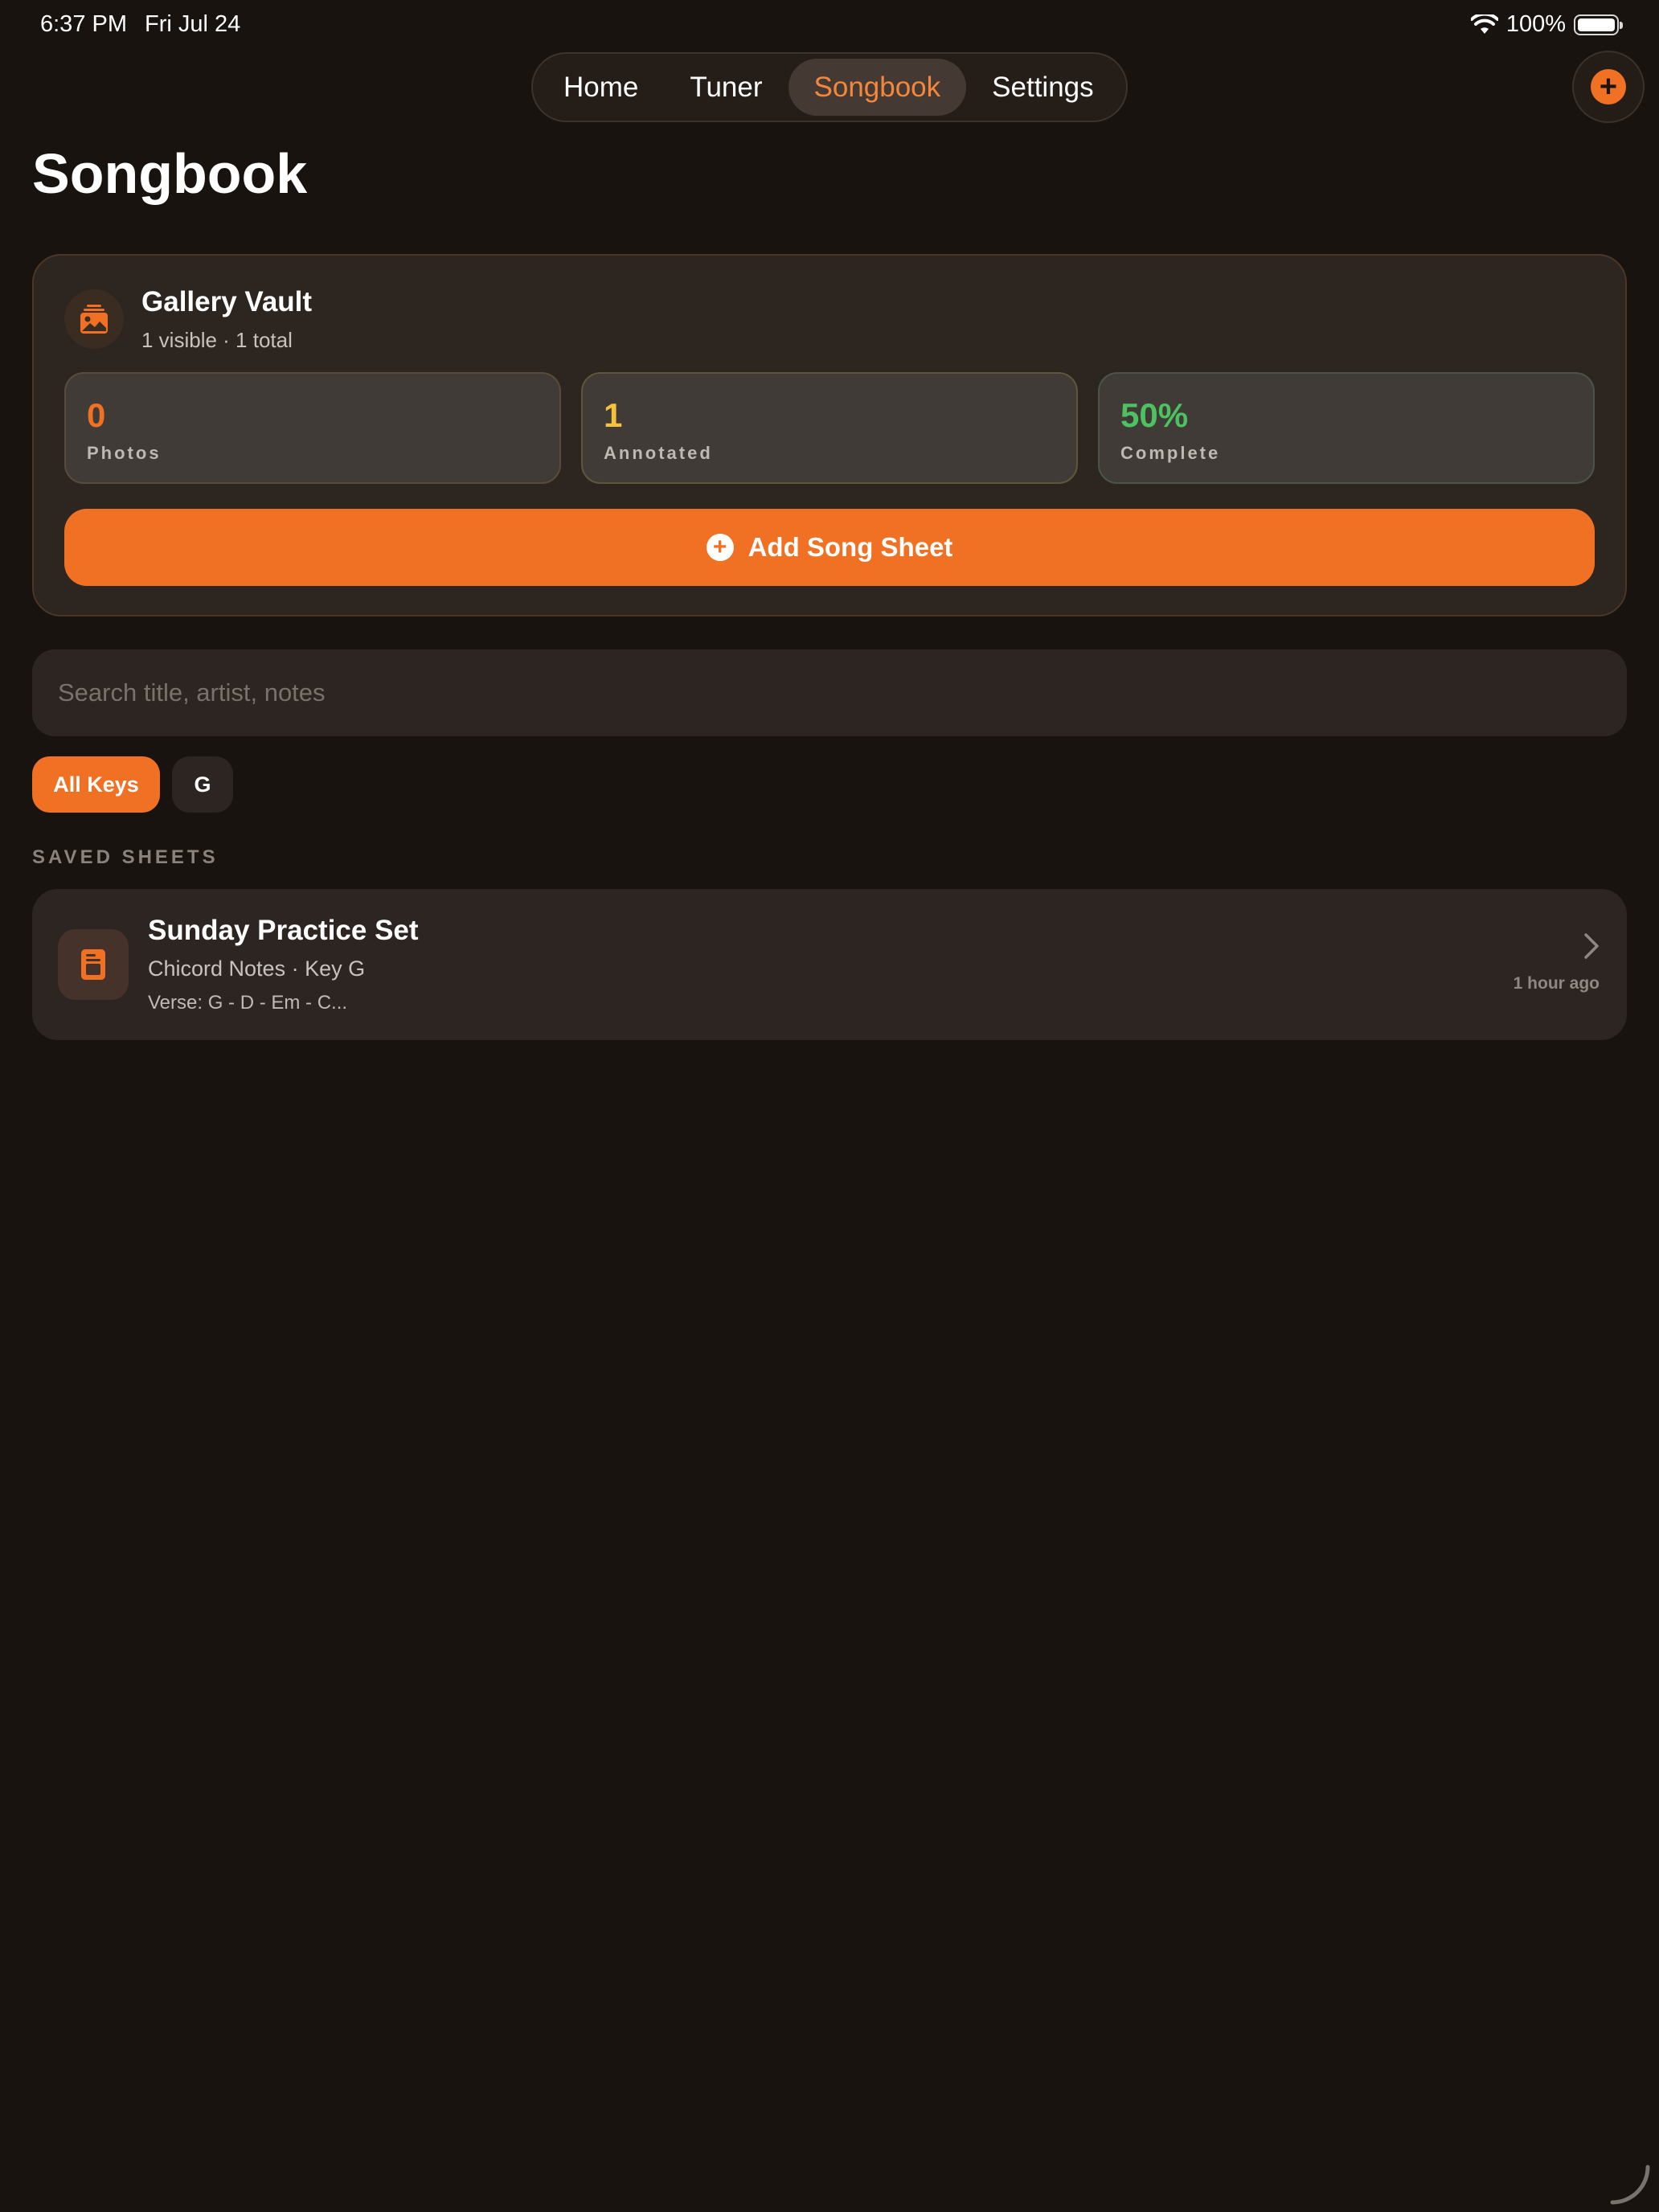 The image size is (1659, 2212). What do you see at coordinates (601, 87) in the screenshot?
I see `tab-home: Home` at bounding box center [601, 87].